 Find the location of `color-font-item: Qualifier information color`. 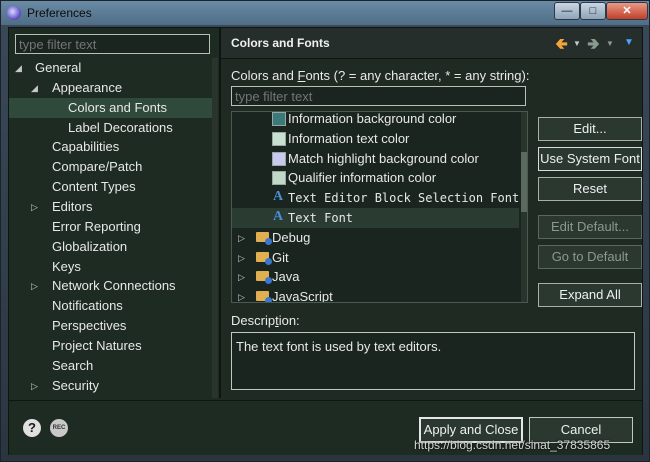

color-font-item: Qualifier information color is located at coordinates (375, 178).